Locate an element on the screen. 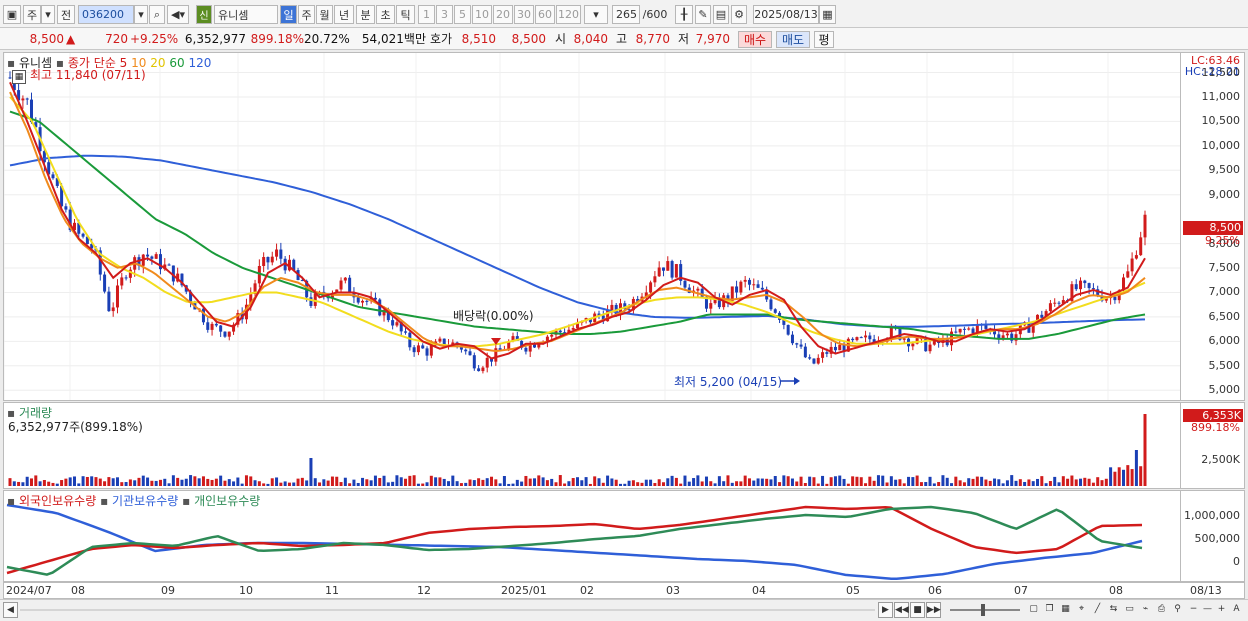 This screenshot has height=621, width=1248. grid-icon: ▦ is located at coordinates (1065, 610).